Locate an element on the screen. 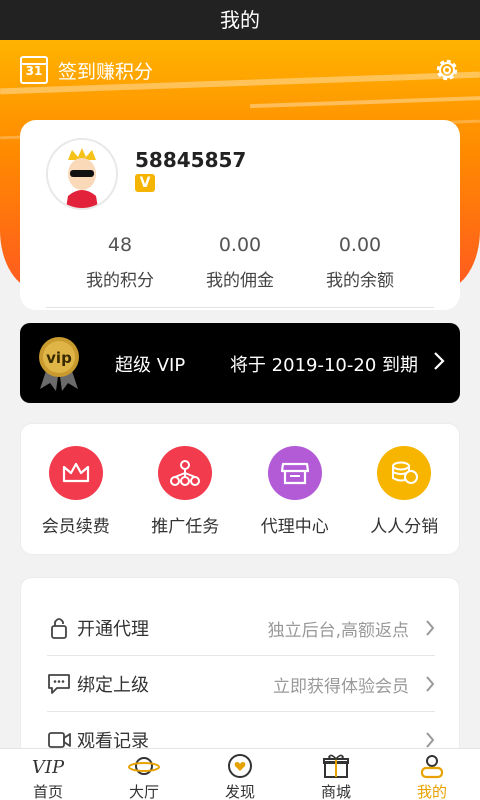 The image size is (480, 800). tab-mine: 我的 is located at coordinates (432, 774).